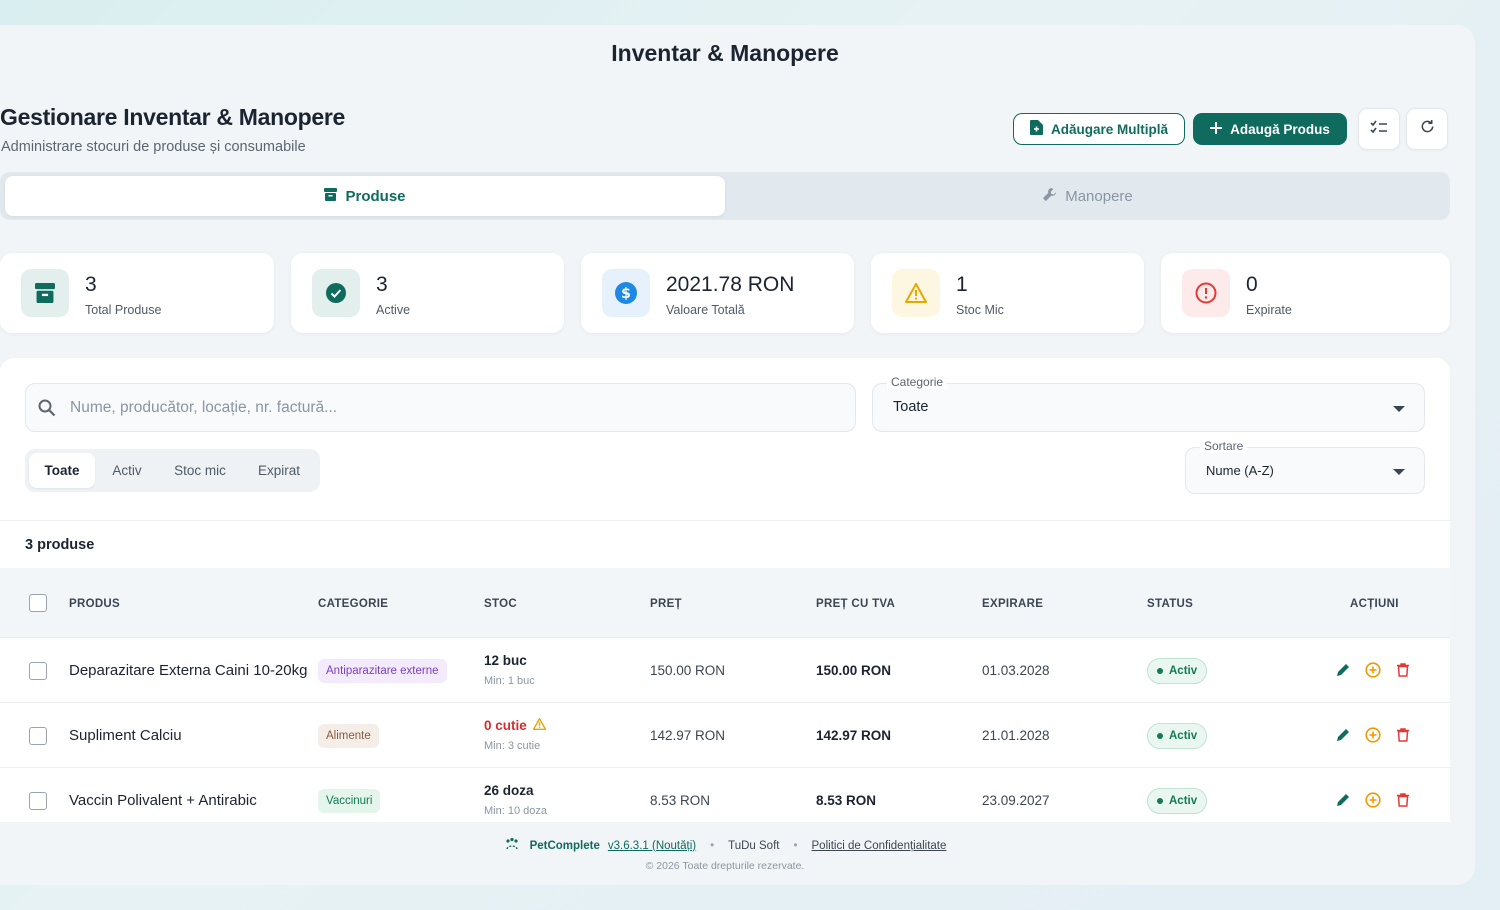 The height and width of the screenshot is (910, 1500). What do you see at coordinates (127, 470) in the screenshot?
I see `chip-activ: Activ` at bounding box center [127, 470].